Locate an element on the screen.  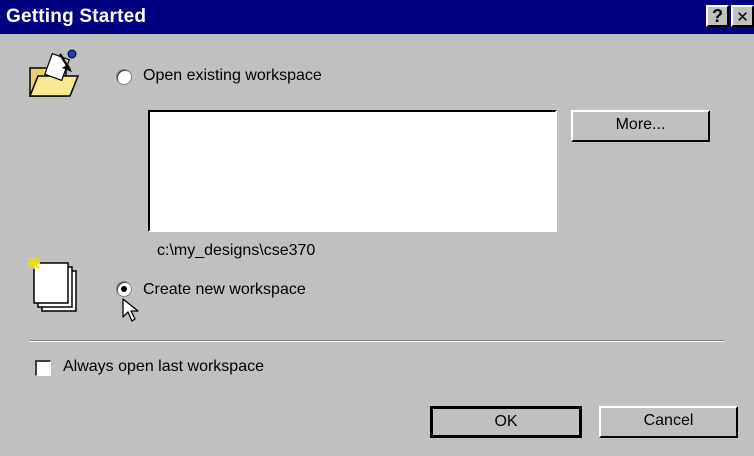
close-button: ✕ is located at coordinates (742, 16).